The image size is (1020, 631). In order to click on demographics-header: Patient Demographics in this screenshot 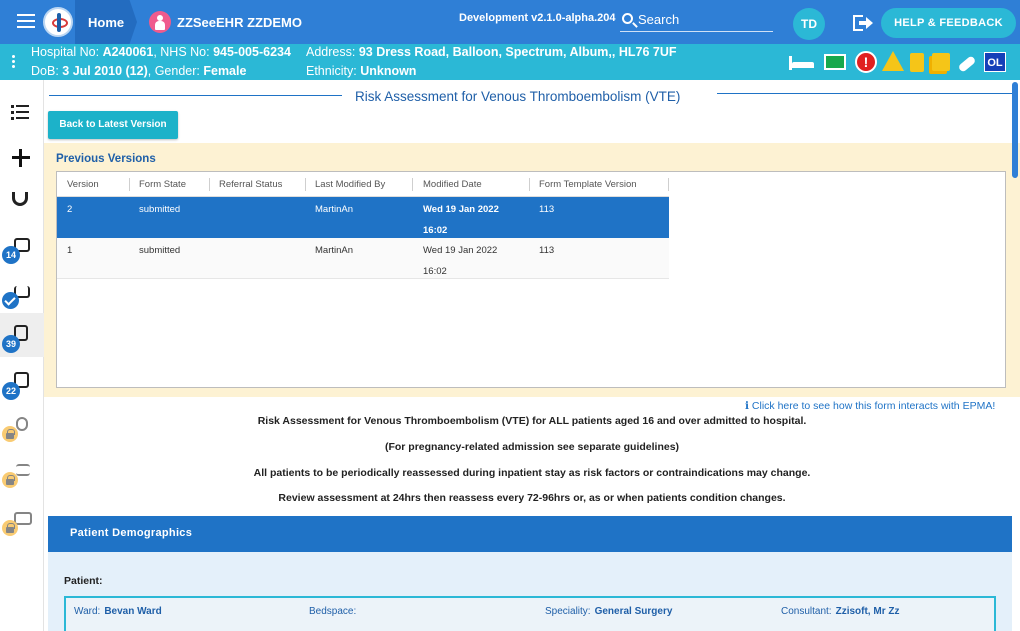, I will do `click(530, 534)`.